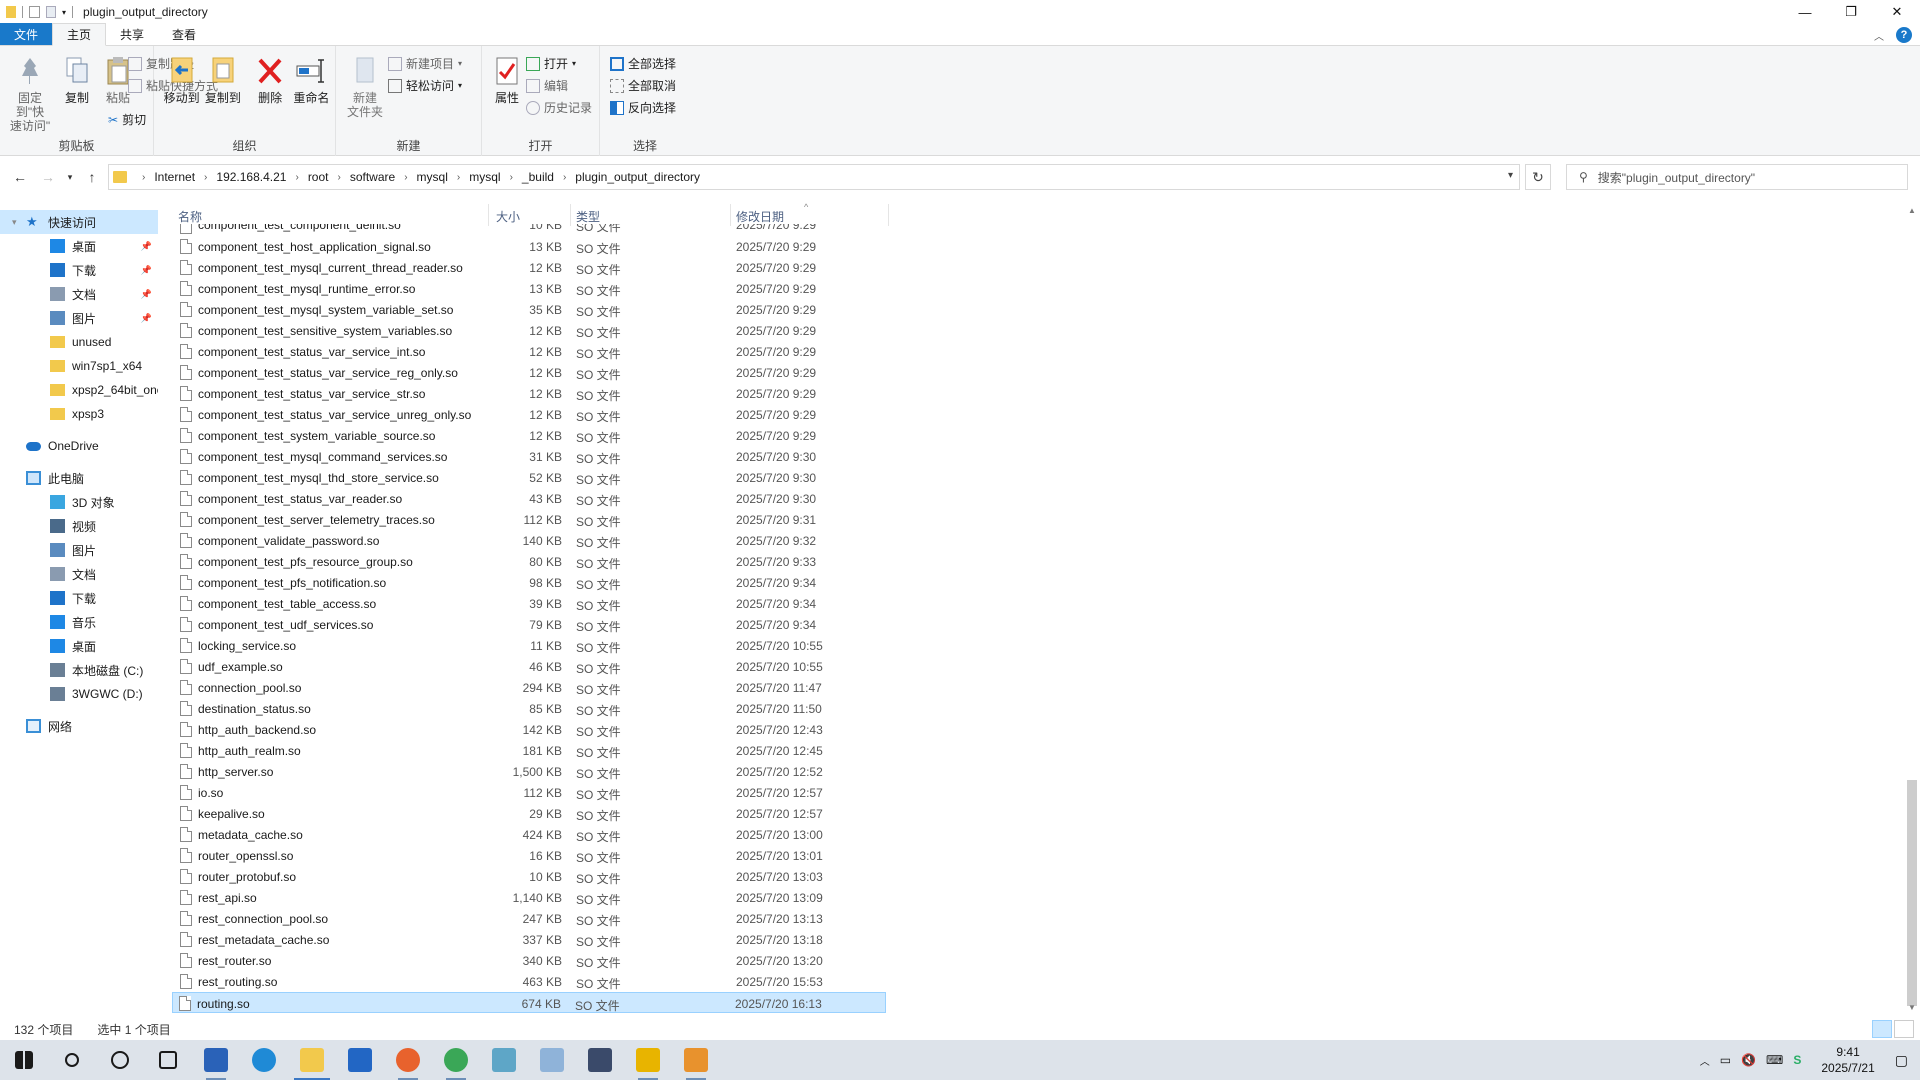  I want to click on remote-app, so click(696, 1060).